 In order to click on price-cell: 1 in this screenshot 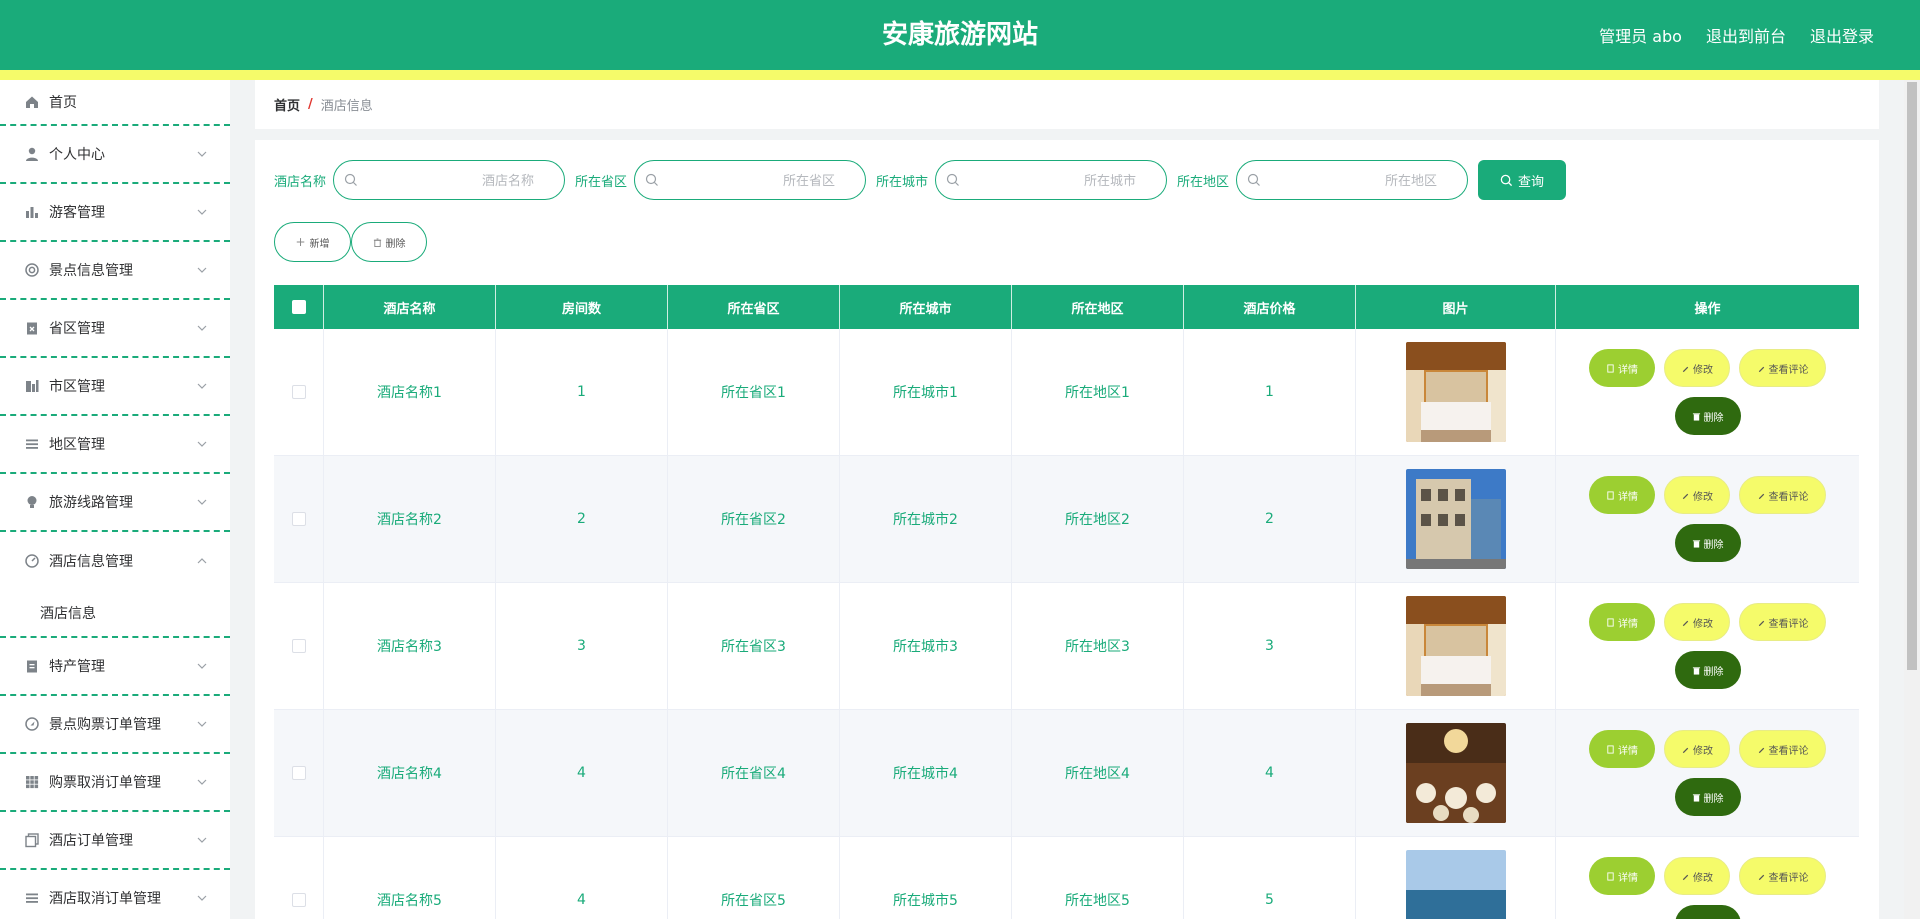, I will do `click(1270, 392)`.